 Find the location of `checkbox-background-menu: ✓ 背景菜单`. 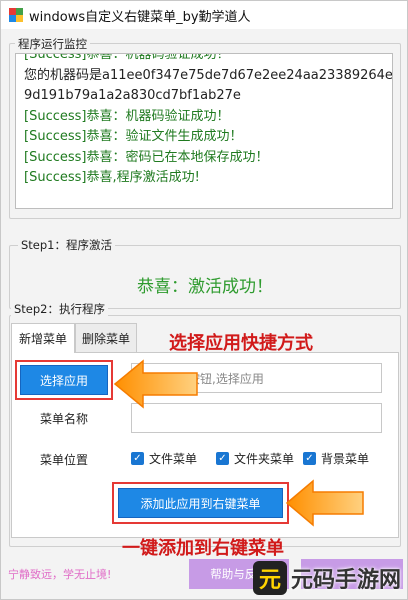

checkbox-background-menu: ✓ 背景菜单 is located at coordinates (336, 458).